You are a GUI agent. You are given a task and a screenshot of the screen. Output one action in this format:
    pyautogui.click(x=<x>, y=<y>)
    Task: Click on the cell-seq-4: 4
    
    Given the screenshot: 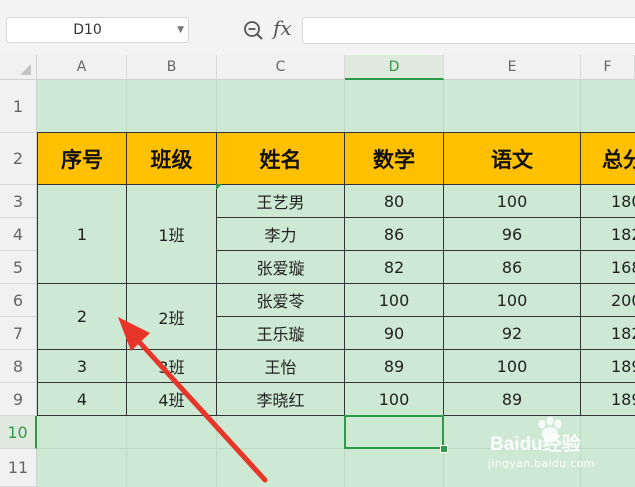 What is the action you would take?
    pyautogui.click(x=82, y=399)
    